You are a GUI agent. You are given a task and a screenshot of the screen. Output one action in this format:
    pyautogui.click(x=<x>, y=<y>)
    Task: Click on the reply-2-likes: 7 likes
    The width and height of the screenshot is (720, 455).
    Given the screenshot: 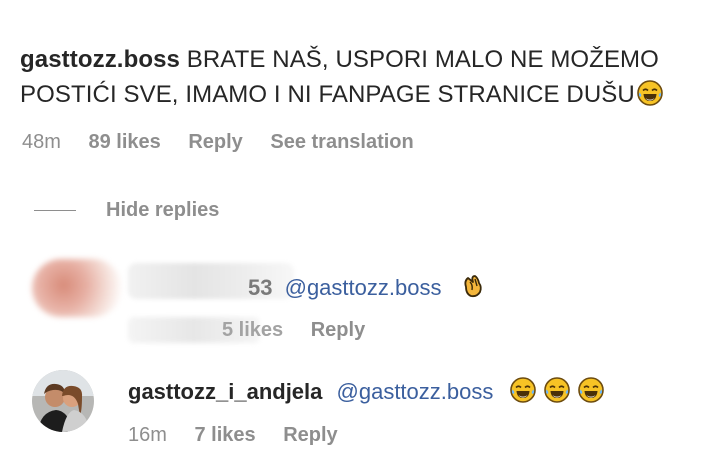 What is the action you would take?
    pyautogui.click(x=224, y=435)
    